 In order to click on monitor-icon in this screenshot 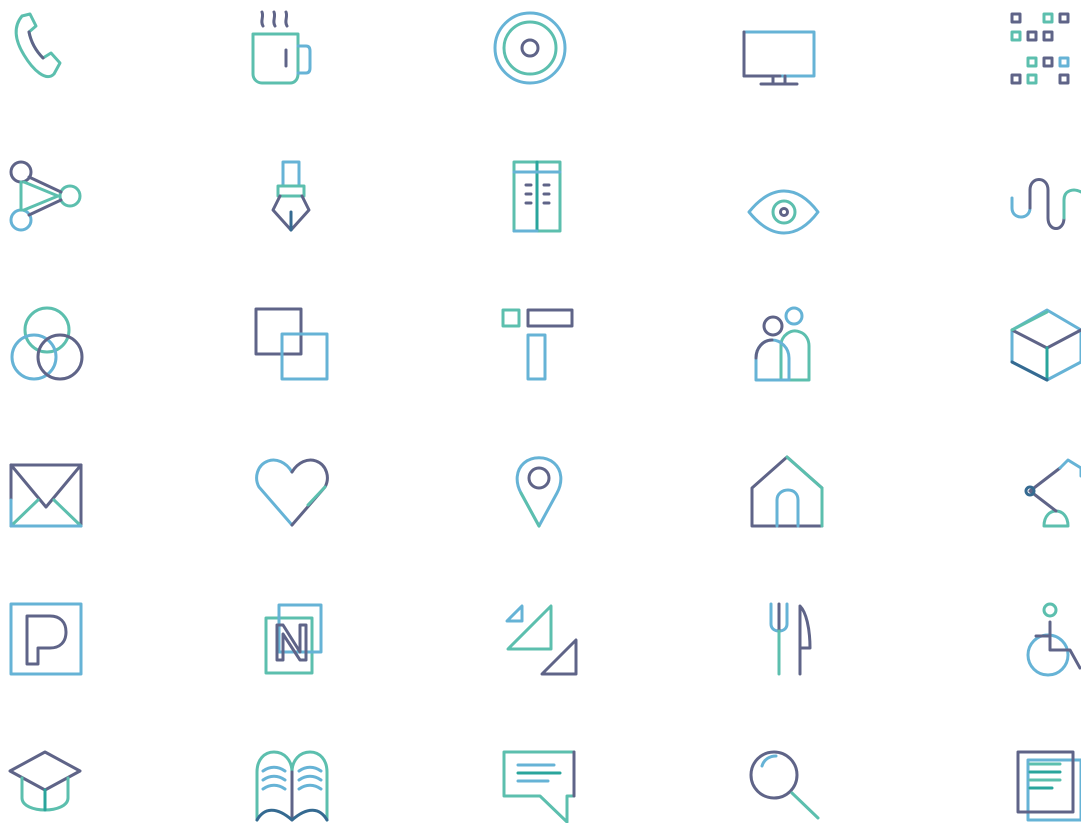, I will do `click(779, 58)`.